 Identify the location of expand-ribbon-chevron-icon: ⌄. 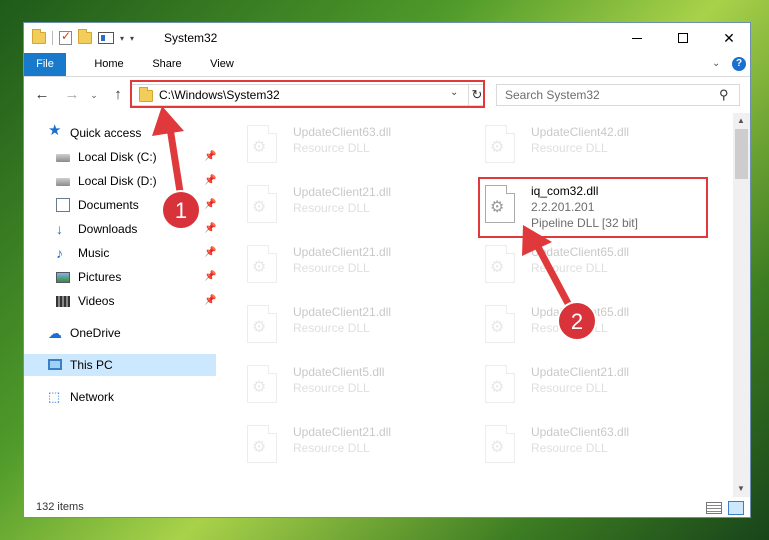
(716, 63).